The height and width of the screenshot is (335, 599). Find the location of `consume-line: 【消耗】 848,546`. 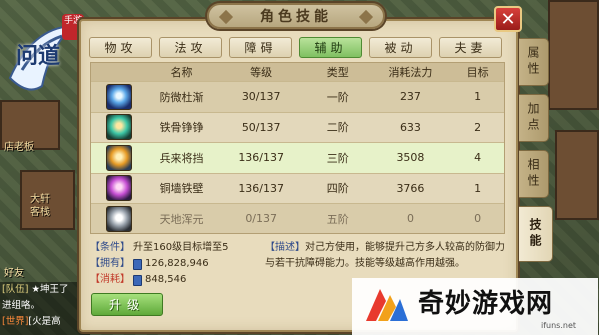

consume-line: 【消耗】 848,546 is located at coordinates (175, 280).